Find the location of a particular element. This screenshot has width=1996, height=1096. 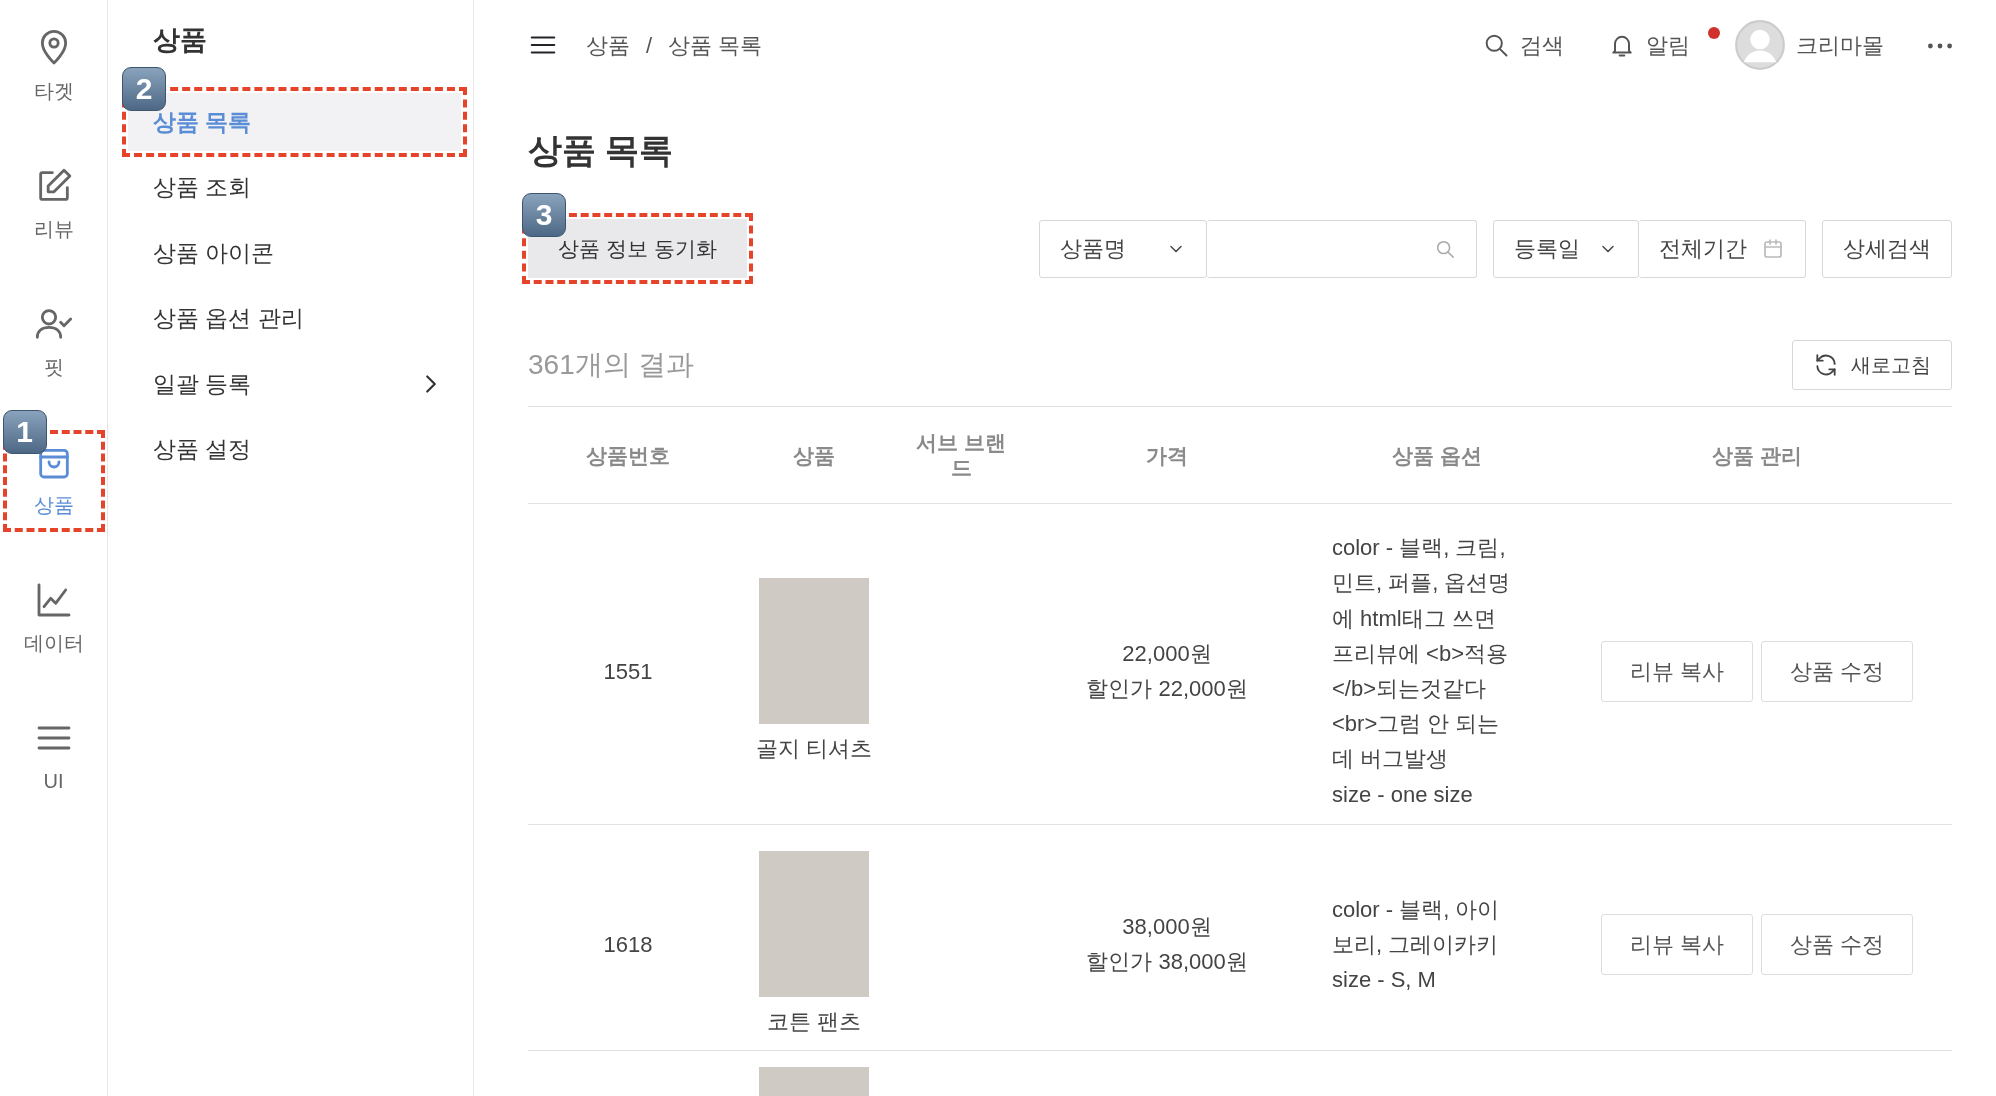

search-link: 검색 is located at coordinates (1523, 45).